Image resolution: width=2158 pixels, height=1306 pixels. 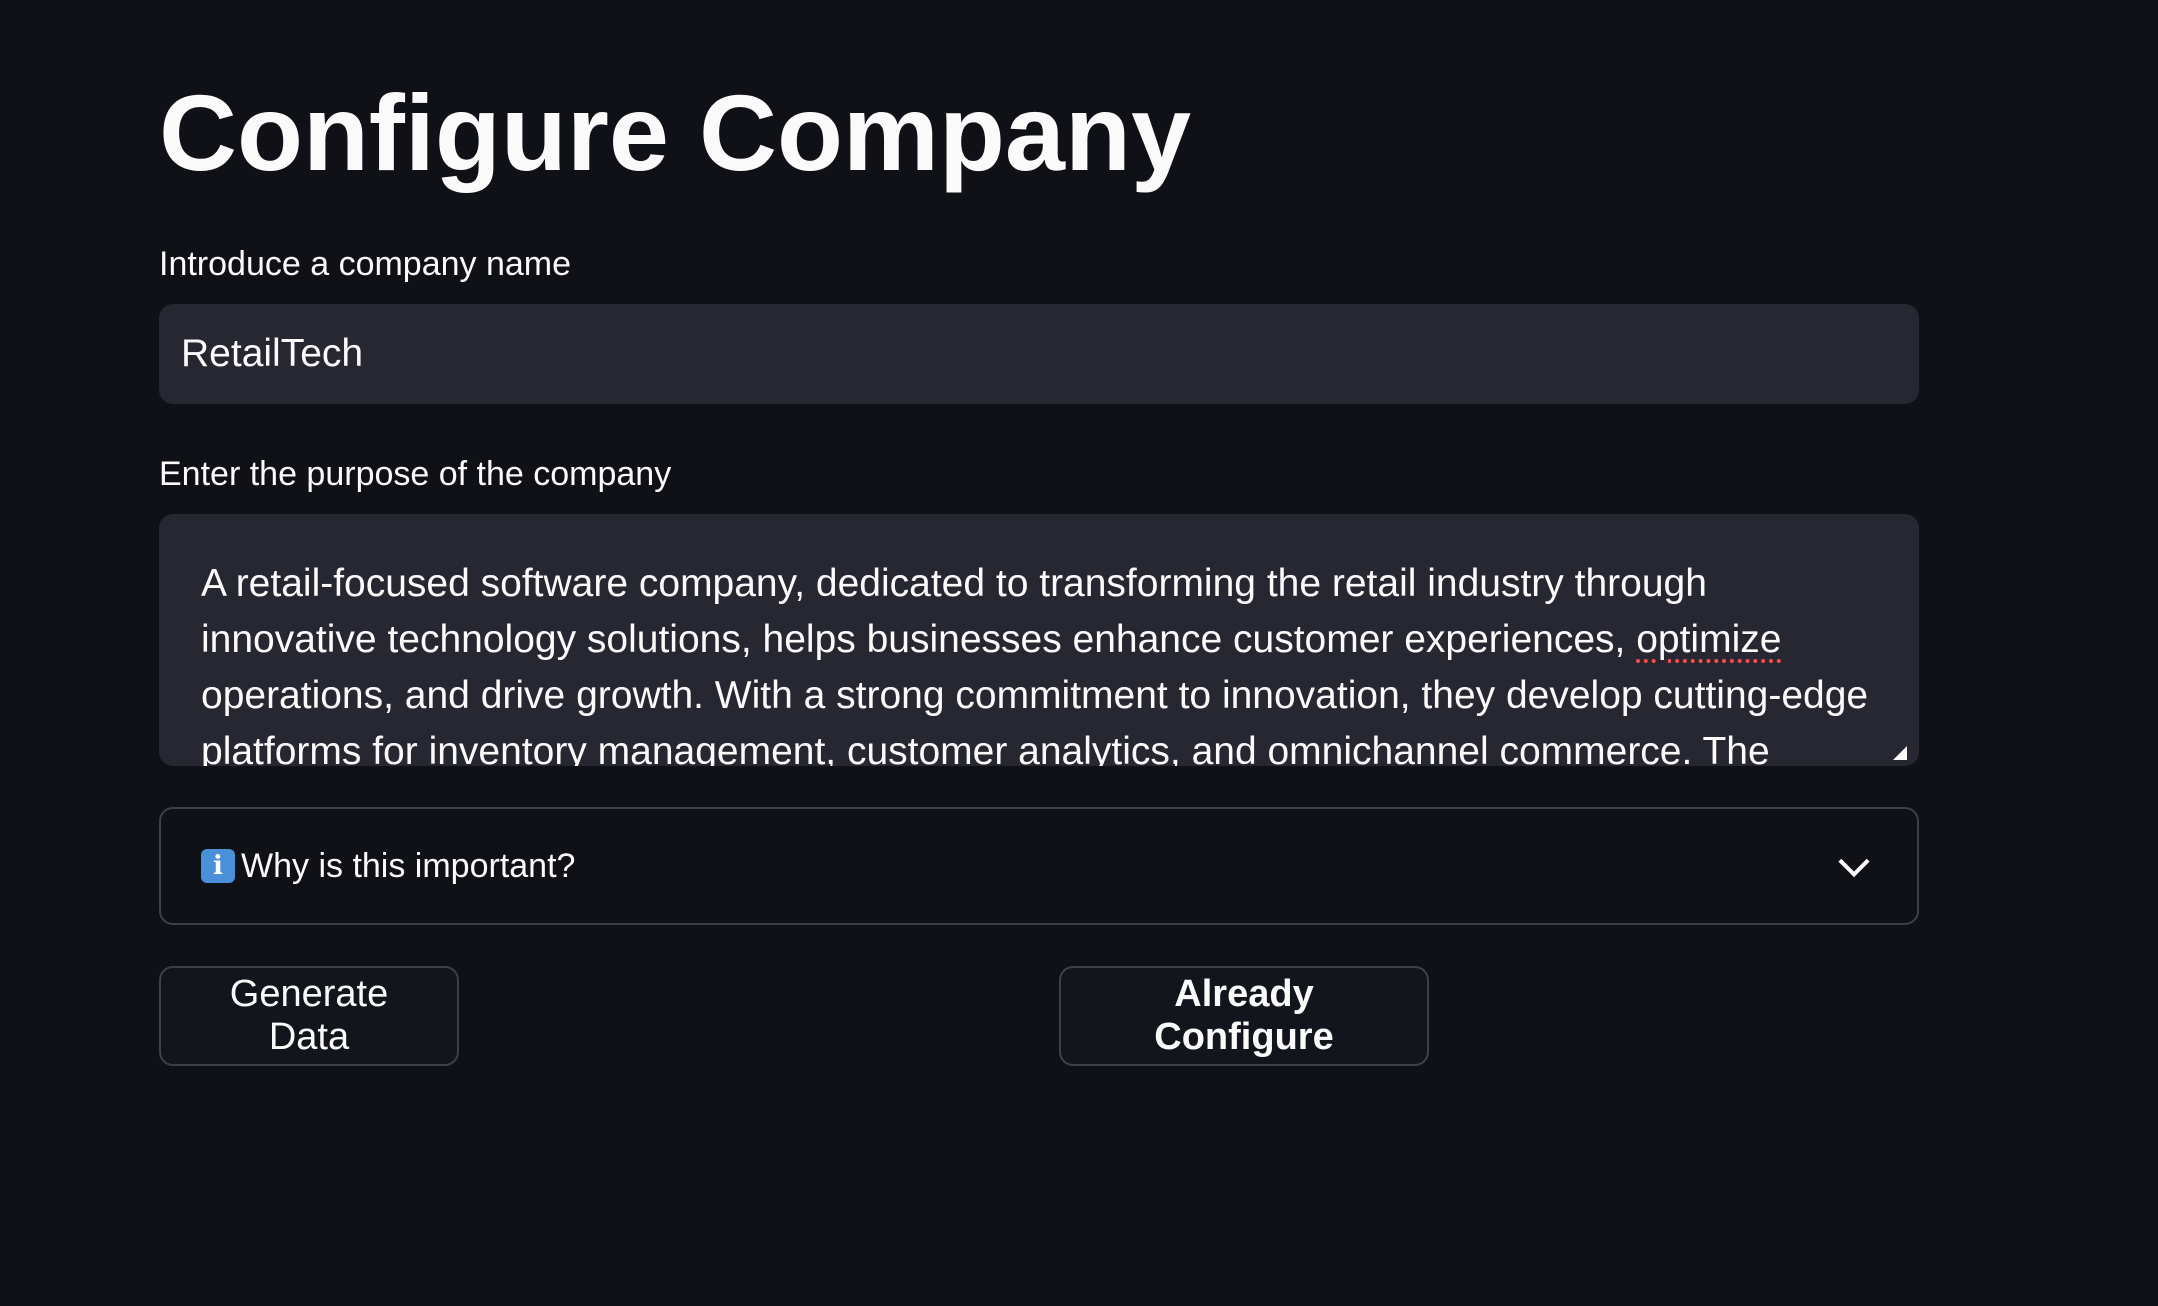 I want to click on resize-handle-icon, so click(x=1900, y=753).